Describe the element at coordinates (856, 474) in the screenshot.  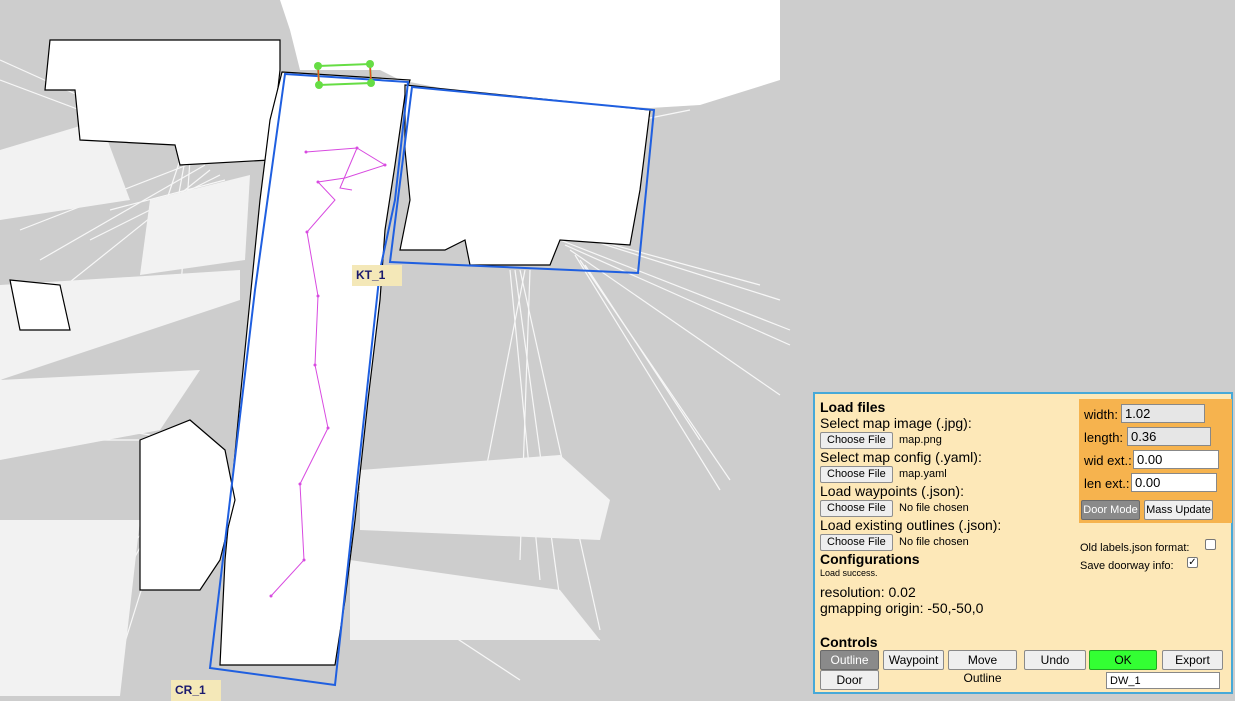
I see `map-config-choose-button: Choose File` at that location.